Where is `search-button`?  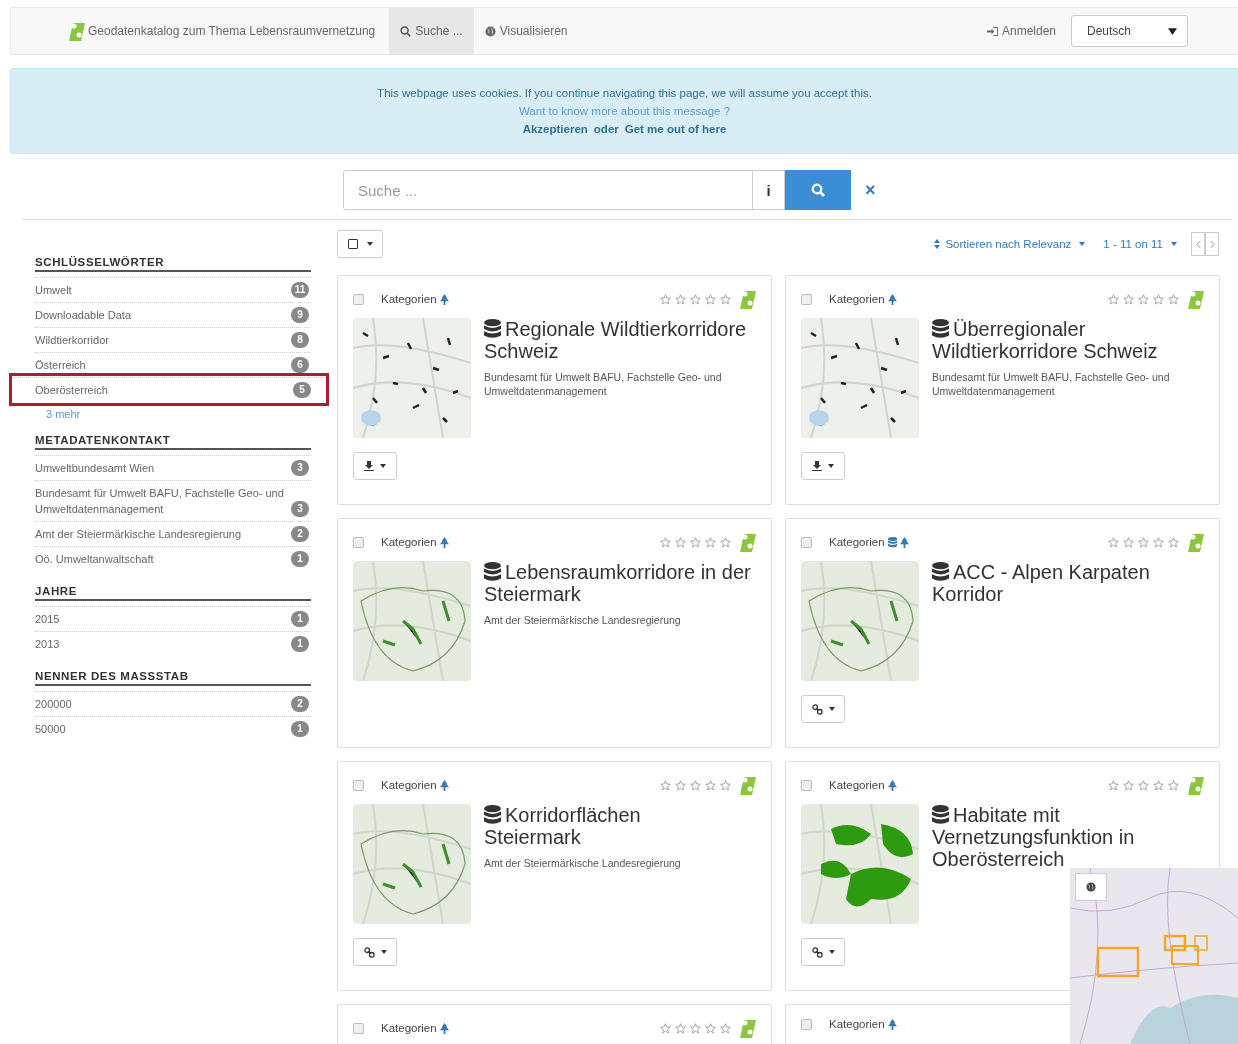
search-button is located at coordinates (818, 190).